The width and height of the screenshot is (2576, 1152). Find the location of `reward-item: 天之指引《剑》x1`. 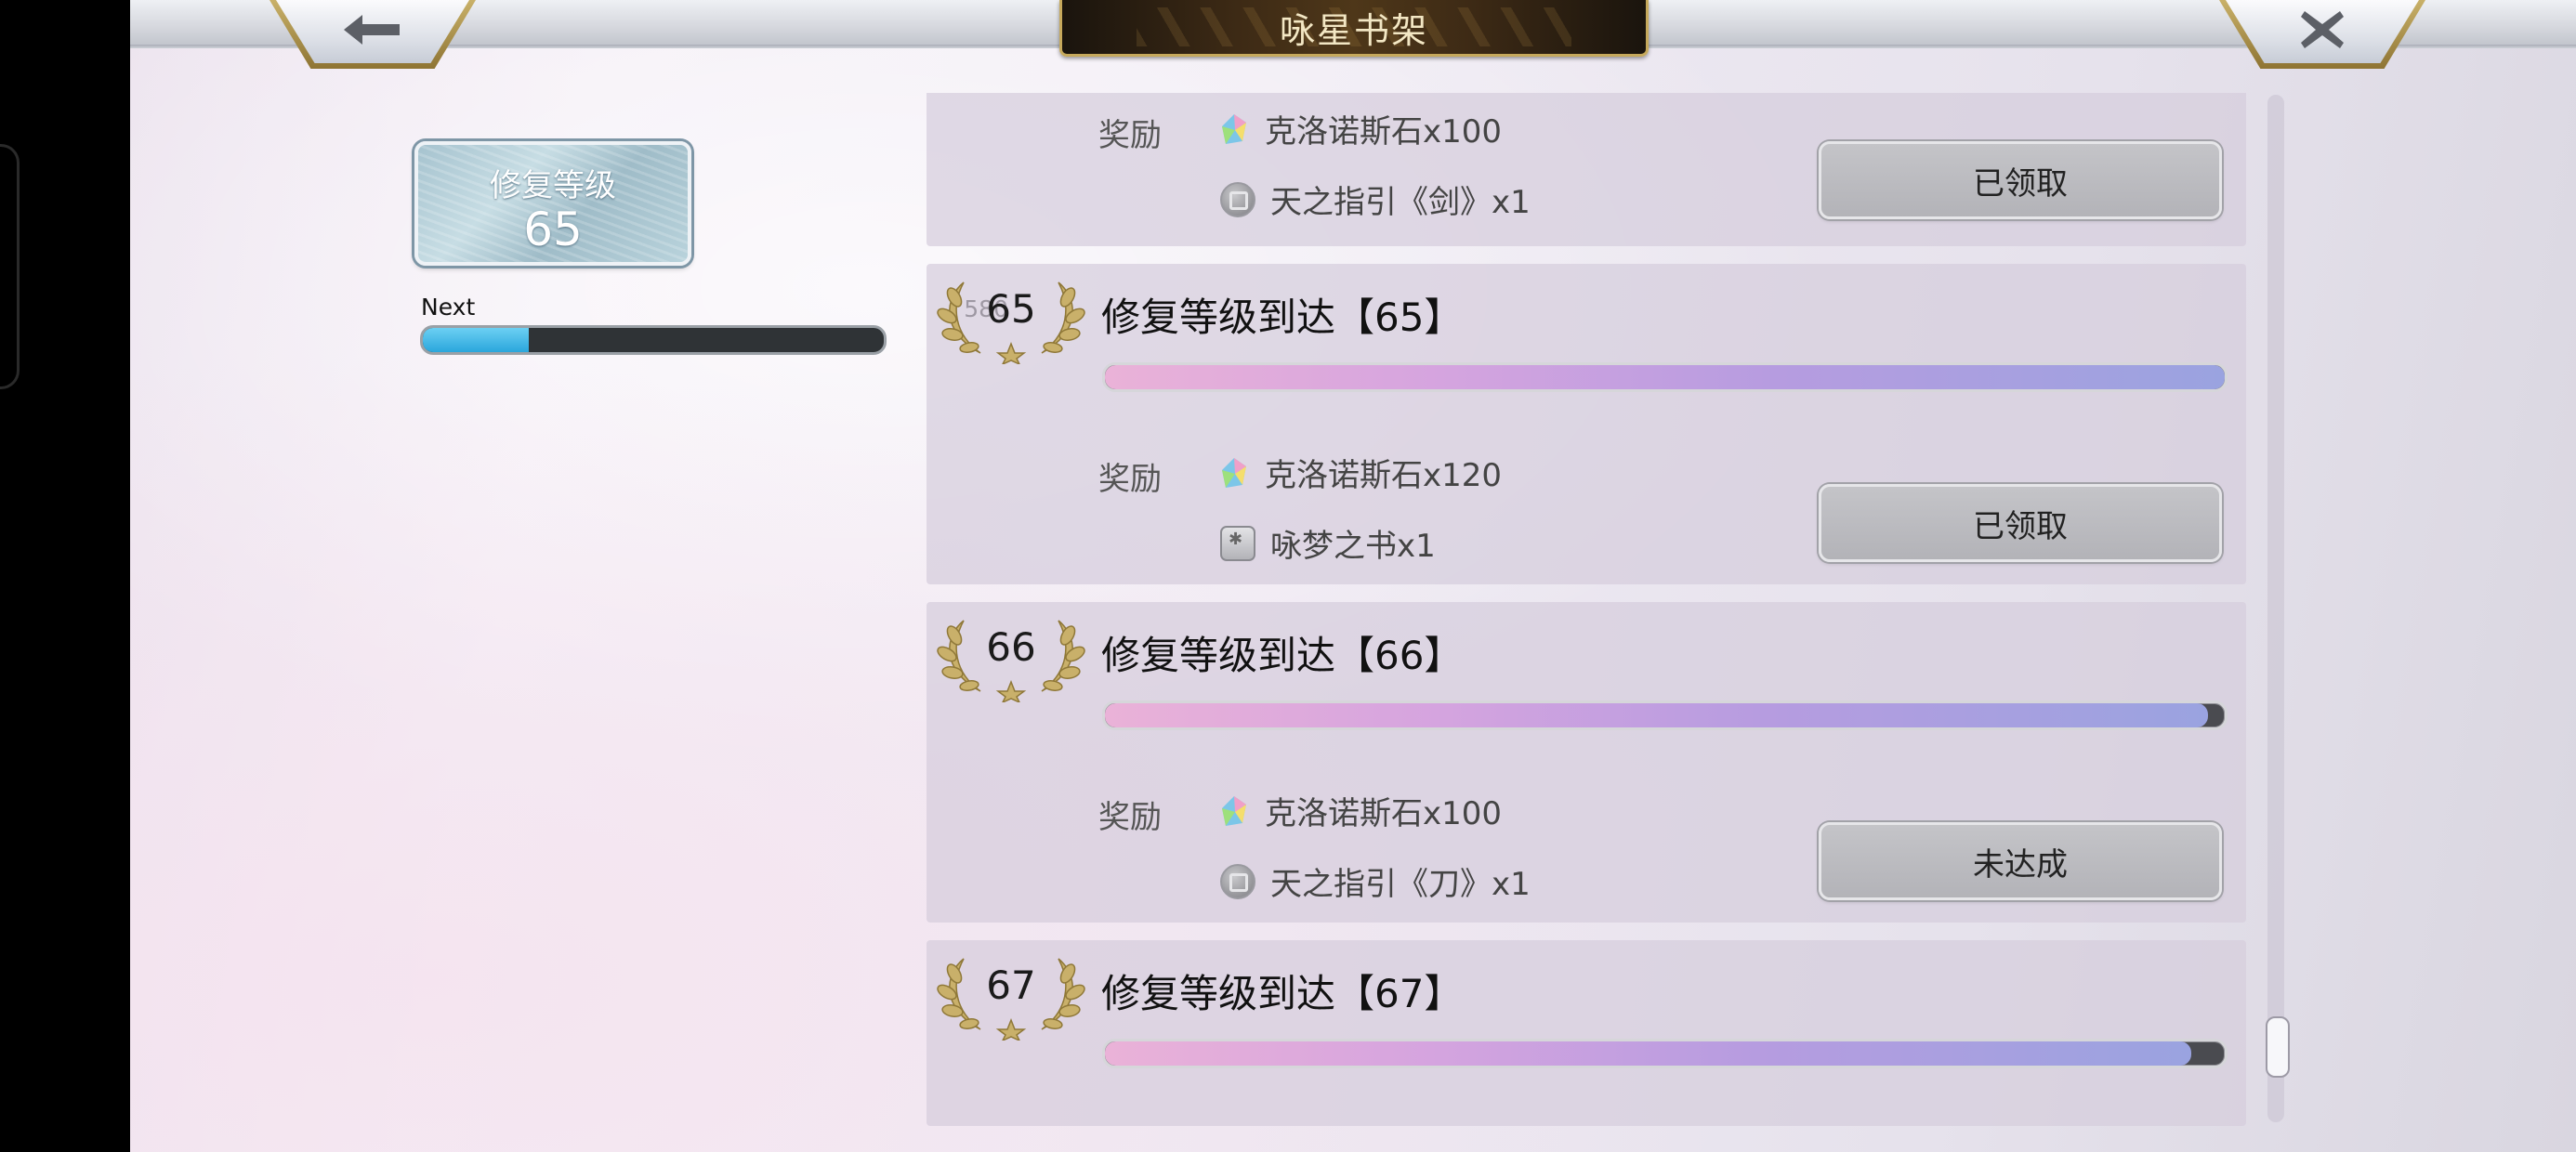

reward-item: 天之指引《剑》x1 is located at coordinates (1375, 199).